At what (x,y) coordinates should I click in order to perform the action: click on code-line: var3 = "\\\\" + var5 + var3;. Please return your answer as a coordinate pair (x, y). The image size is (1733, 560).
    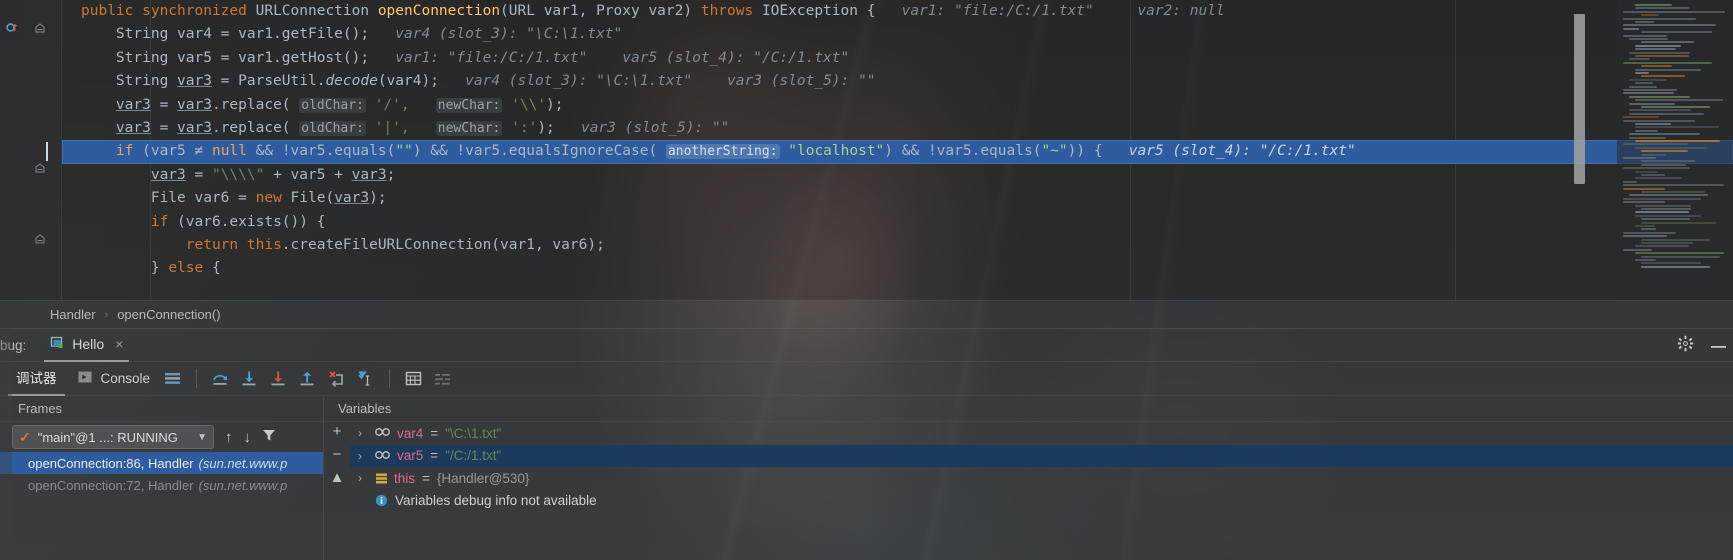
    Looking at the image, I should click on (897, 175).